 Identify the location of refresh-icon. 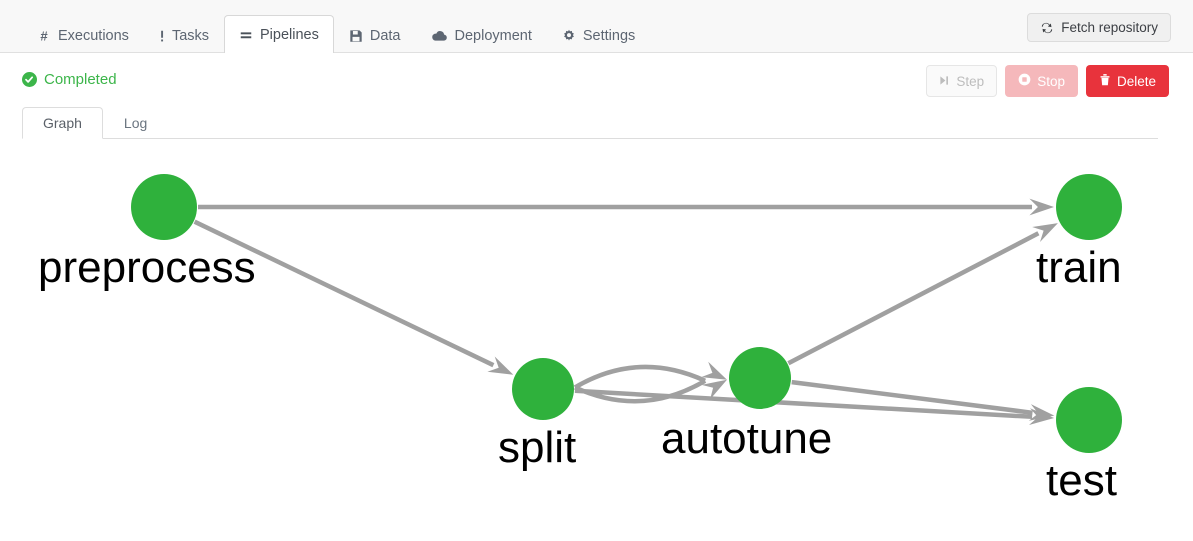
(1047, 28).